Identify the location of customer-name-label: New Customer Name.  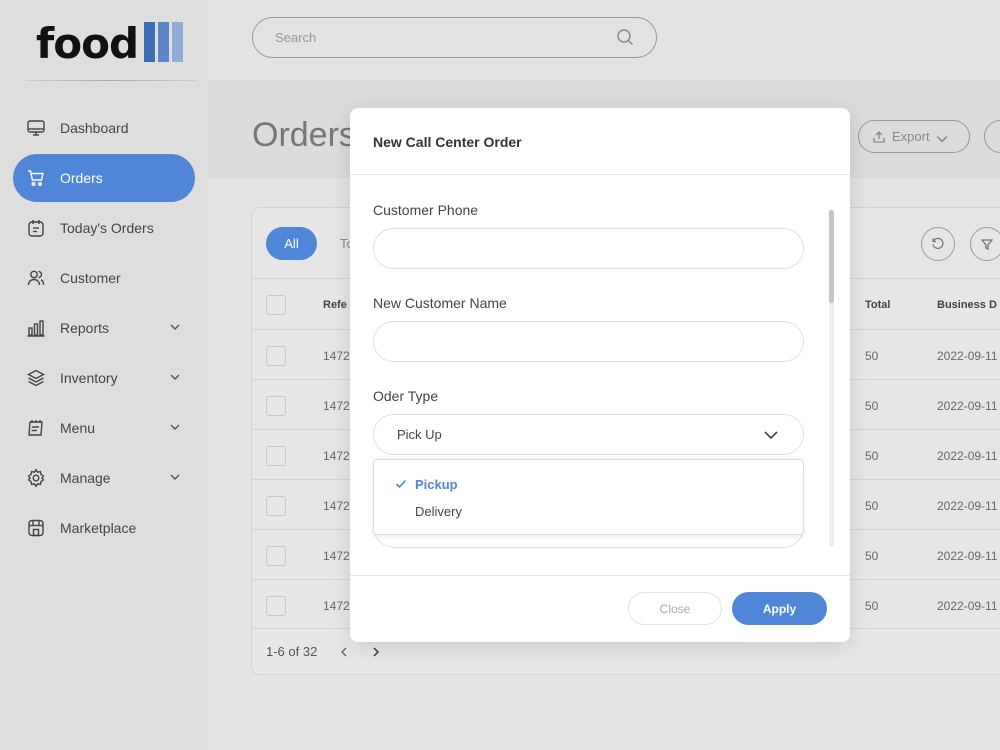
(440, 303).